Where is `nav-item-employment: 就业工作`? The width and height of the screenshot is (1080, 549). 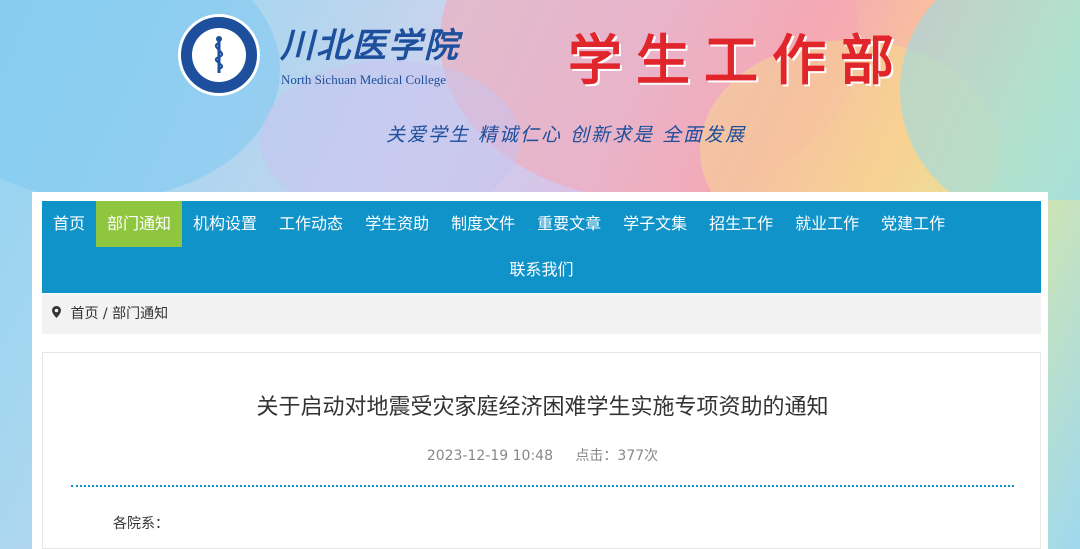
nav-item-employment: 就业工作 is located at coordinates (827, 224).